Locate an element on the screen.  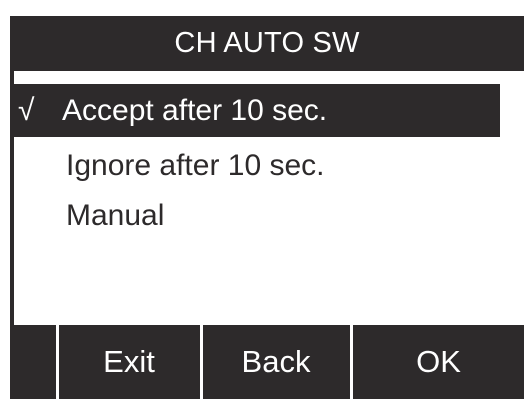
checkmark-icon: √ is located at coordinates (26, 110).